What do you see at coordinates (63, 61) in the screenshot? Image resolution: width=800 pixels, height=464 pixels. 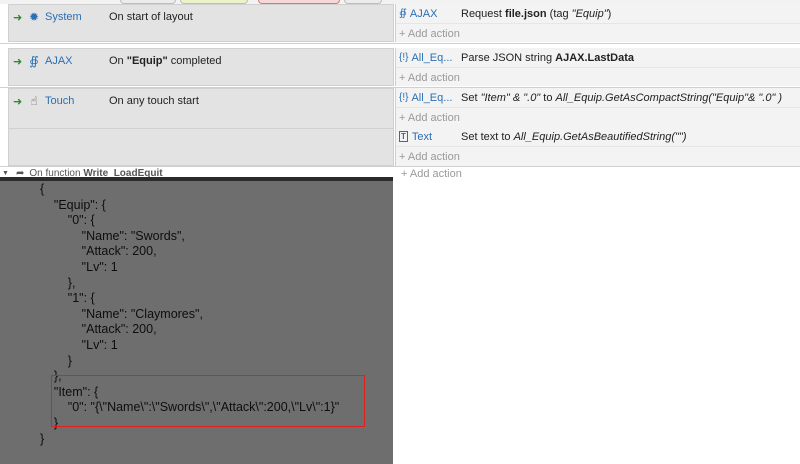 I see `condition-object: ∯ AJAX` at bounding box center [63, 61].